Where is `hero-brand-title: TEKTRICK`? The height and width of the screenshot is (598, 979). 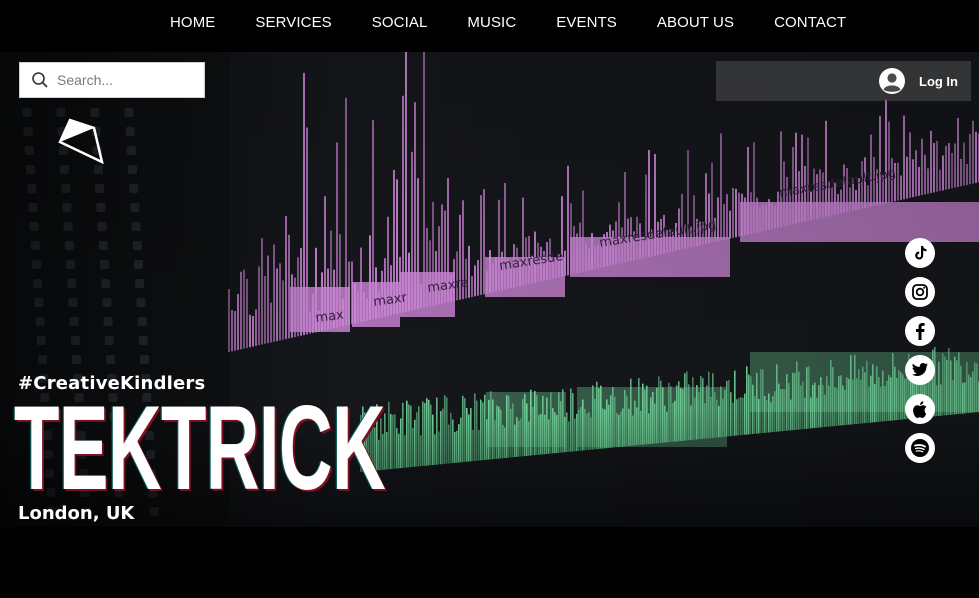
hero-brand-title: TEKTRICK is located at coordinates (200, 448).